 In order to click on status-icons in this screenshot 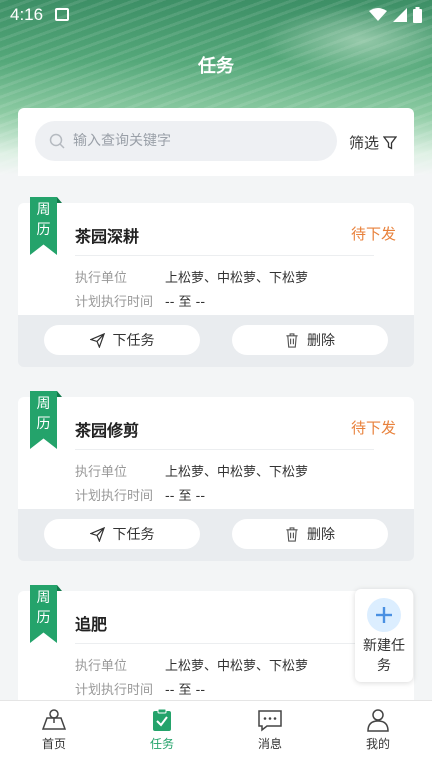, I will do `click(395, 15)`.